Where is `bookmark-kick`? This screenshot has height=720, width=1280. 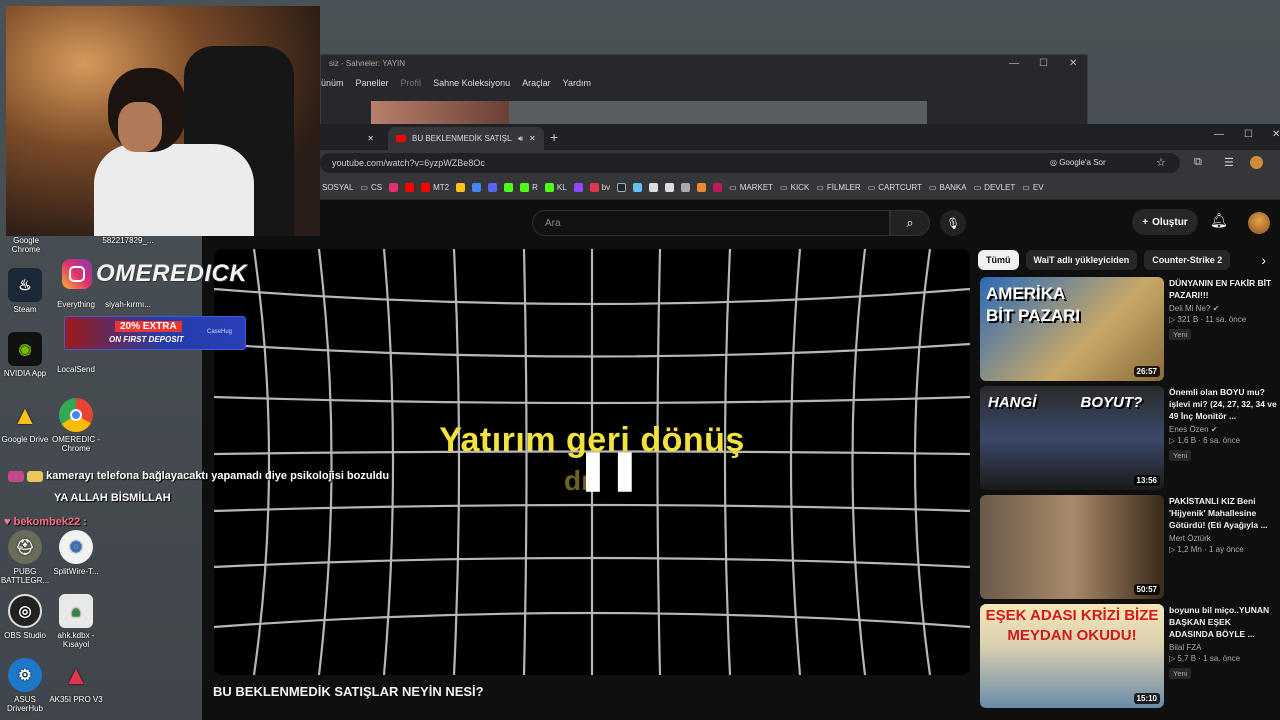
bookmark-kick is located at coordinates (509, 187).